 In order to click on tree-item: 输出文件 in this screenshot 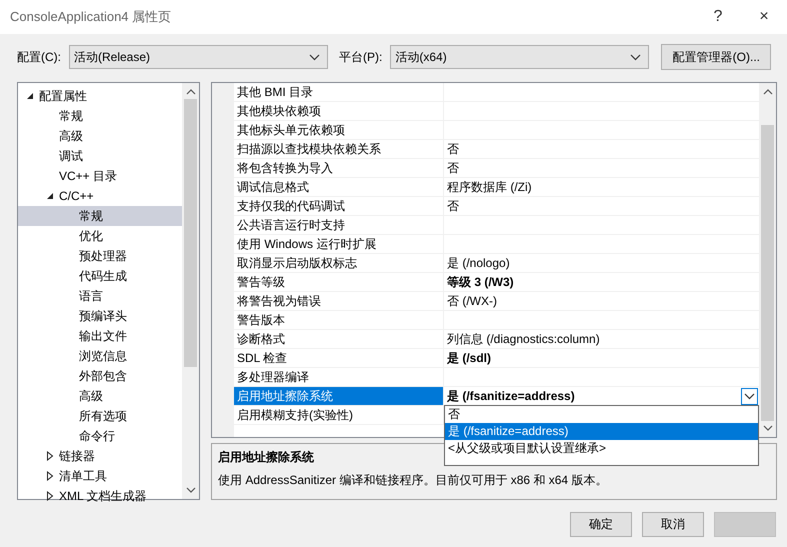, I will do `click(100, 336)`.